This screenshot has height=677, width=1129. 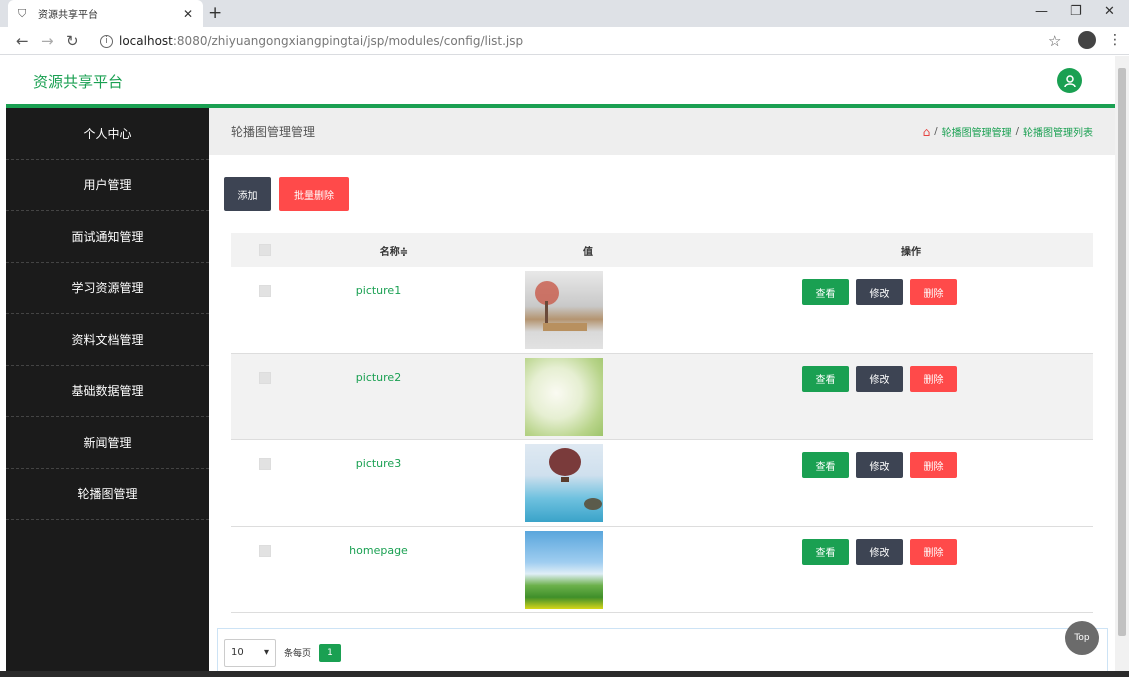 I want to click on pagination: 10 ▾ 条每页 1, so click(x=662, y=652).